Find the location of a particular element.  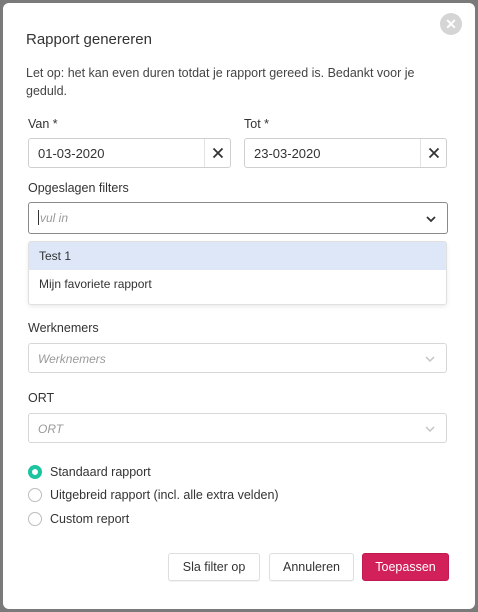

ort-select: ORT is located at coordinates (237, 428).